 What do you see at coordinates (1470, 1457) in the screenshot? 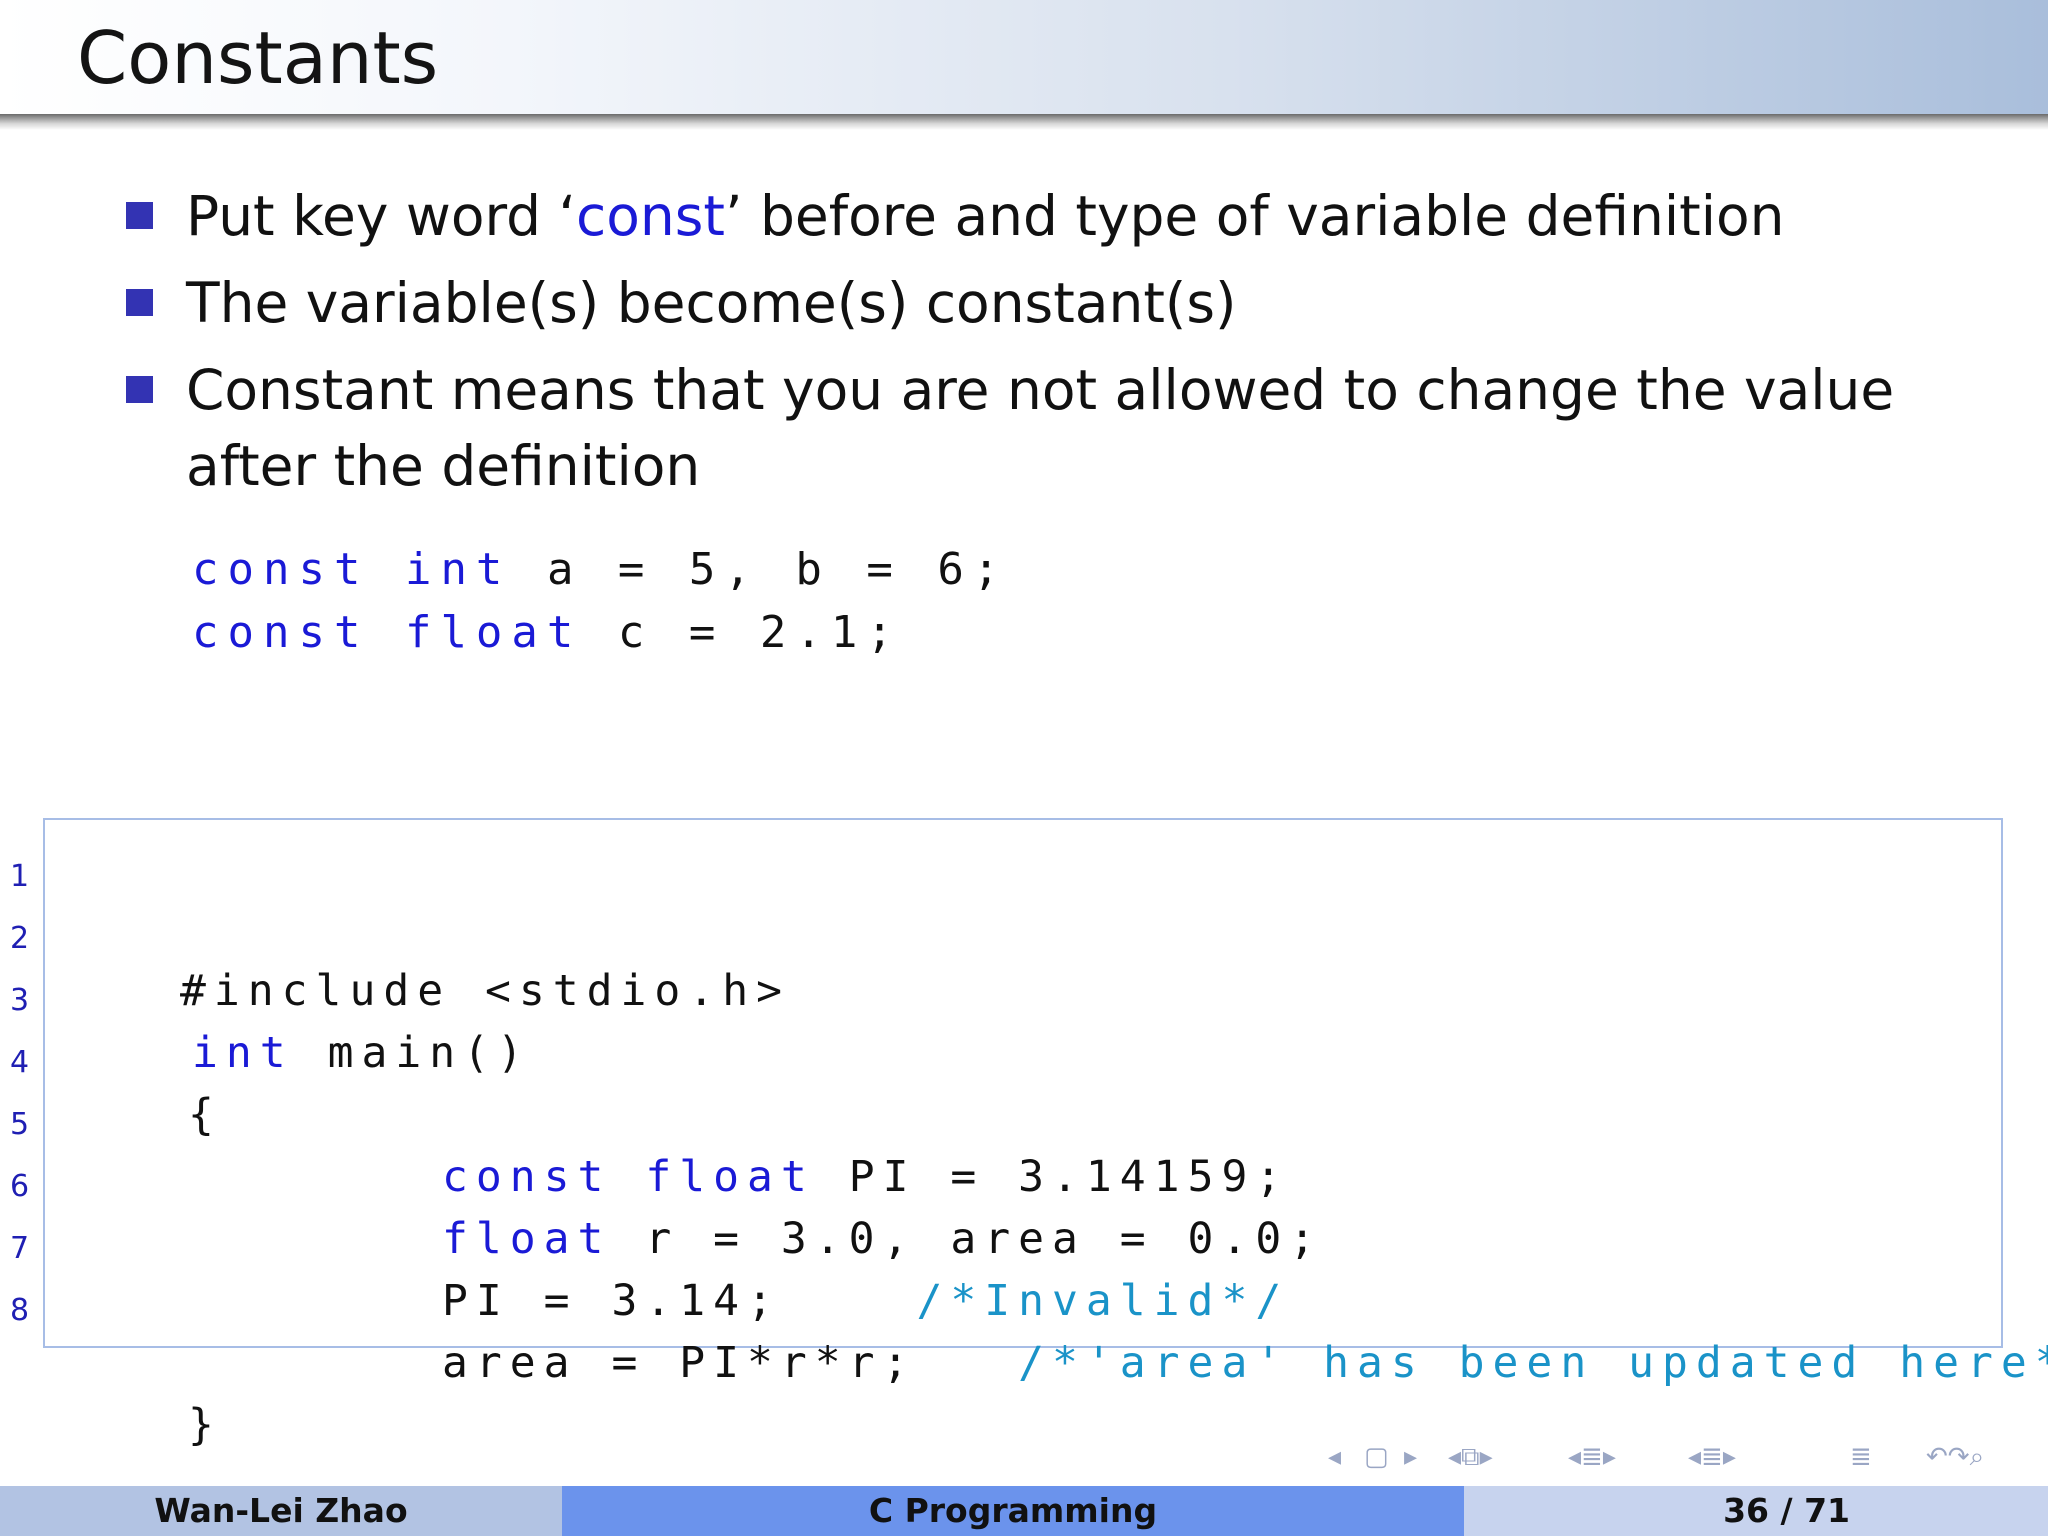
I see `subsection-icon: ◂⧉▸` at bounding box center [1470, 1457].